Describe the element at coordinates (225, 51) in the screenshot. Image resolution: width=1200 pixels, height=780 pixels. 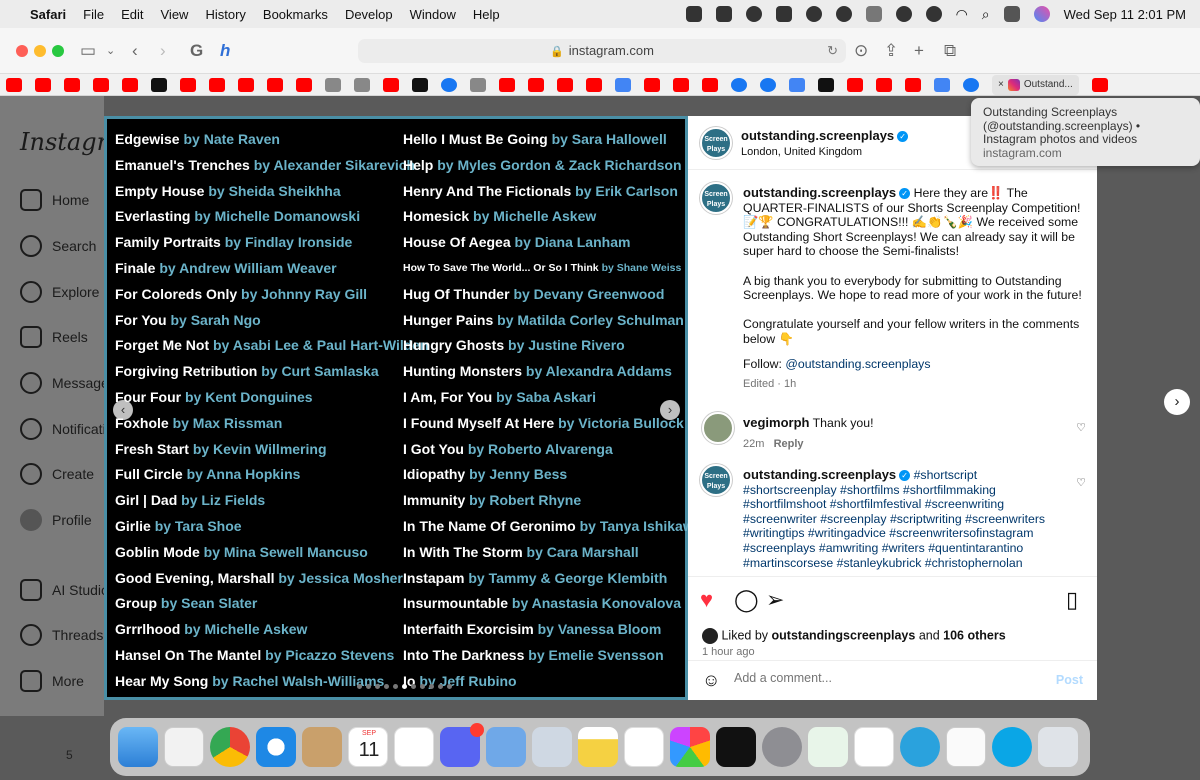
I see `extension-icon: h` at that location.